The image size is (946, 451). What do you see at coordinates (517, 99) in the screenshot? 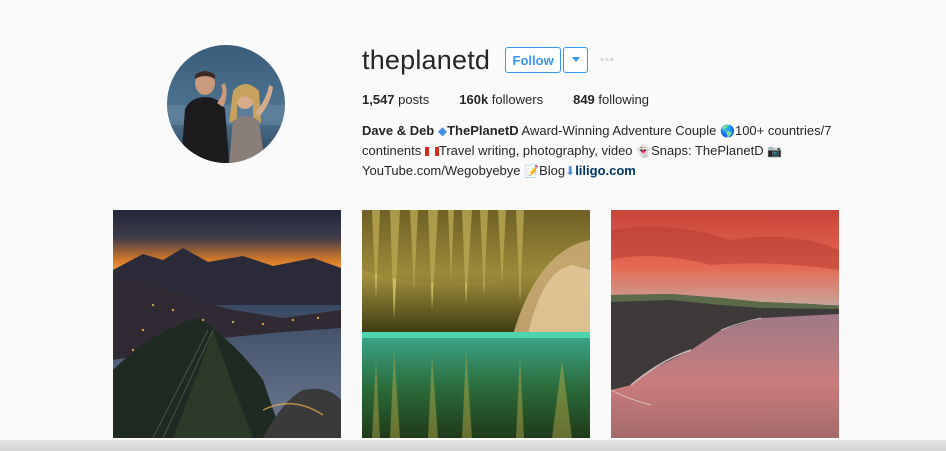
I see `followers-label: followers` at bounding box center [517, 99].